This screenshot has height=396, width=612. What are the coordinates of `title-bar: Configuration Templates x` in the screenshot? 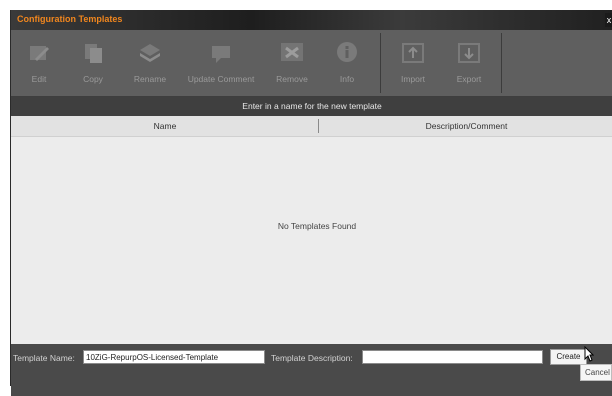 It's located at (311, 20).